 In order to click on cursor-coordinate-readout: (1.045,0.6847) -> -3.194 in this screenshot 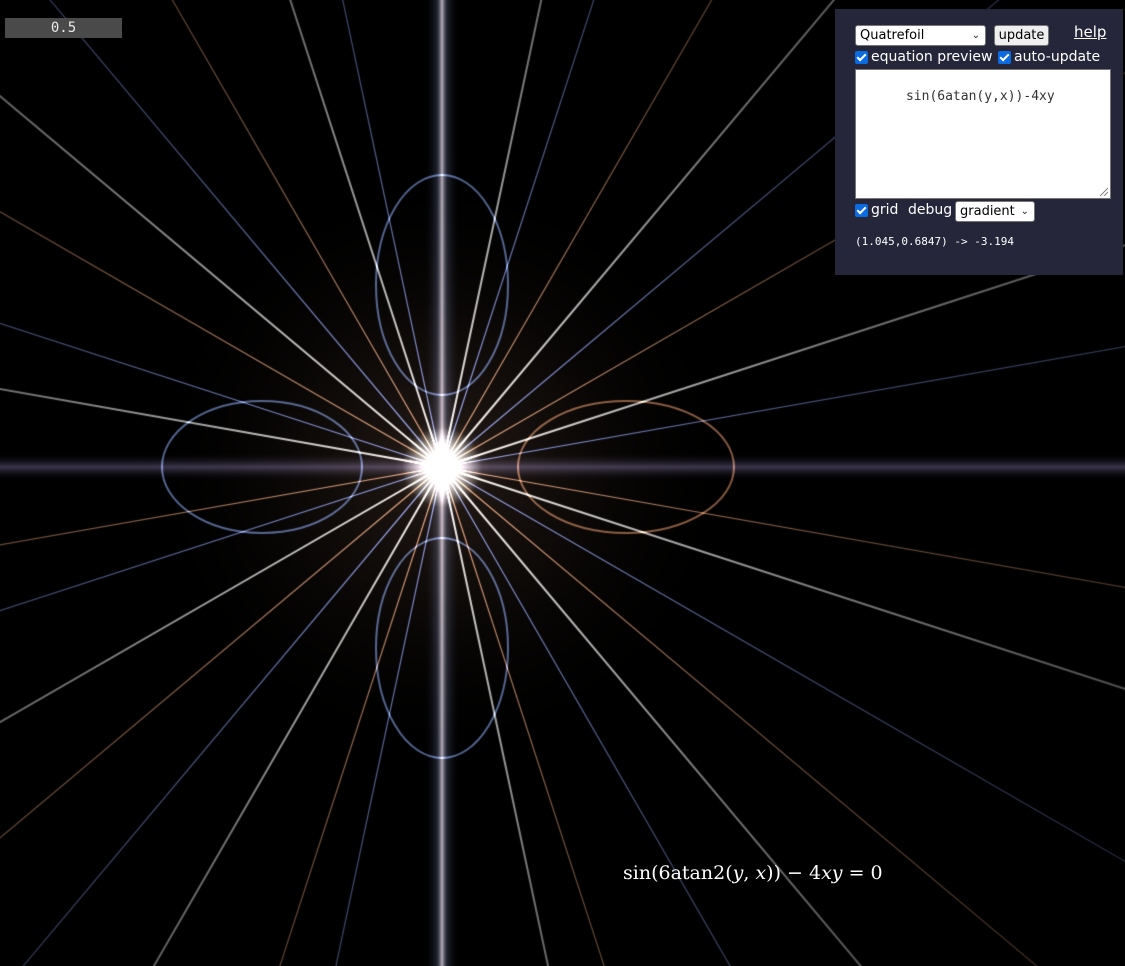, I will do `click(934, 241)`.